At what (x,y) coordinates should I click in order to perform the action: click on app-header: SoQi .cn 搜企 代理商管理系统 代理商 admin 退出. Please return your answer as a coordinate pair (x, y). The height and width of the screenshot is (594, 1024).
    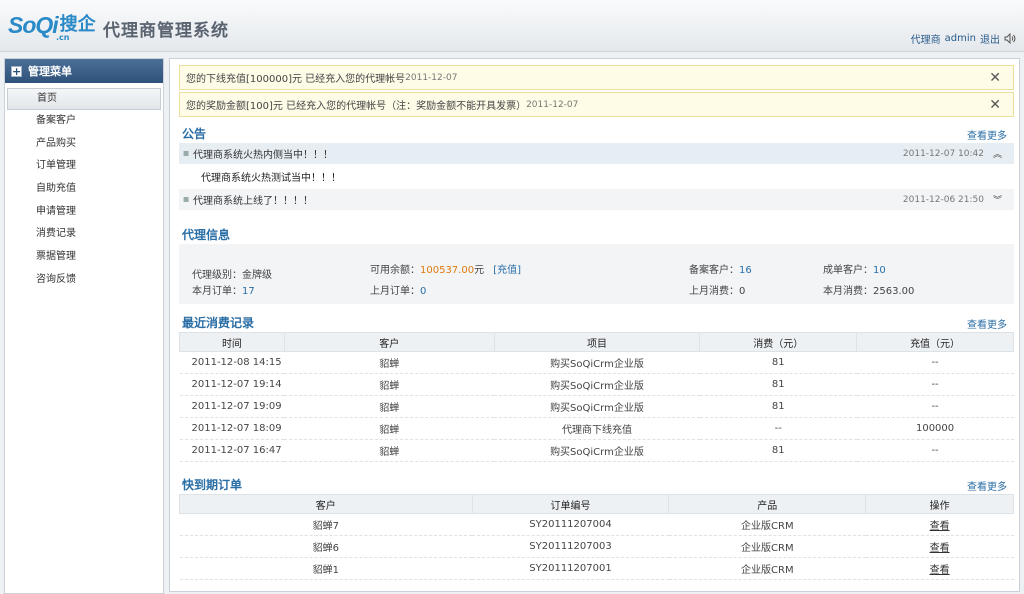
    Looking at the image, I should click on (512, 26).